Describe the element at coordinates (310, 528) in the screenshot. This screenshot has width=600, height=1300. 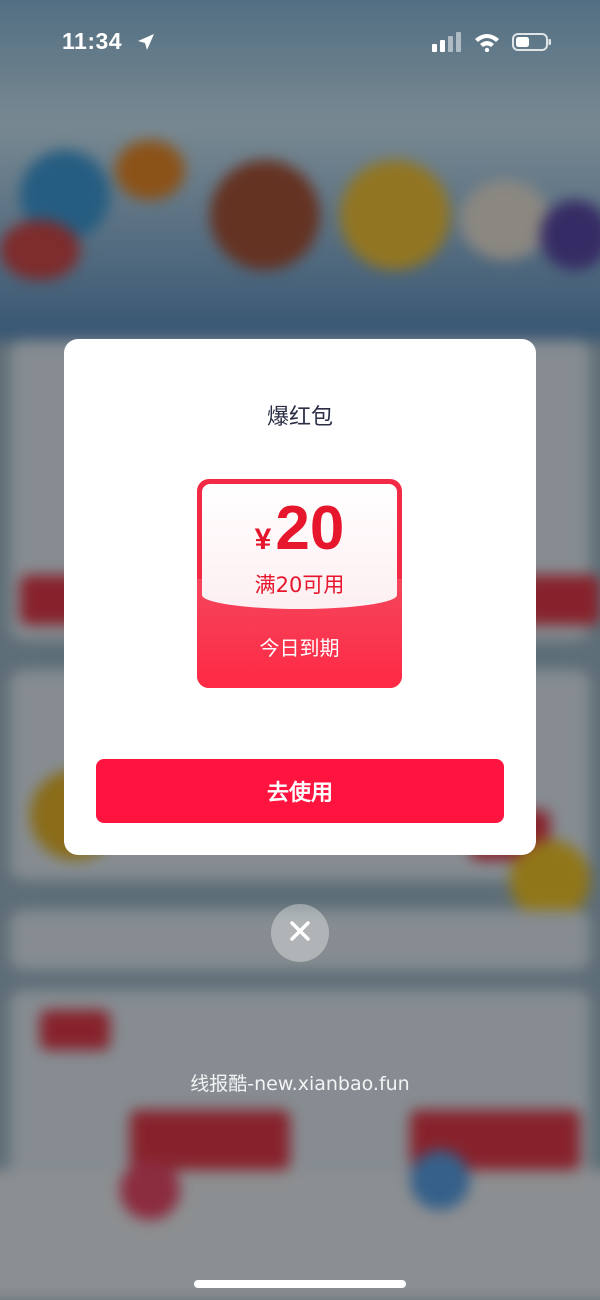
I see `coupon-value: 20` at that location.